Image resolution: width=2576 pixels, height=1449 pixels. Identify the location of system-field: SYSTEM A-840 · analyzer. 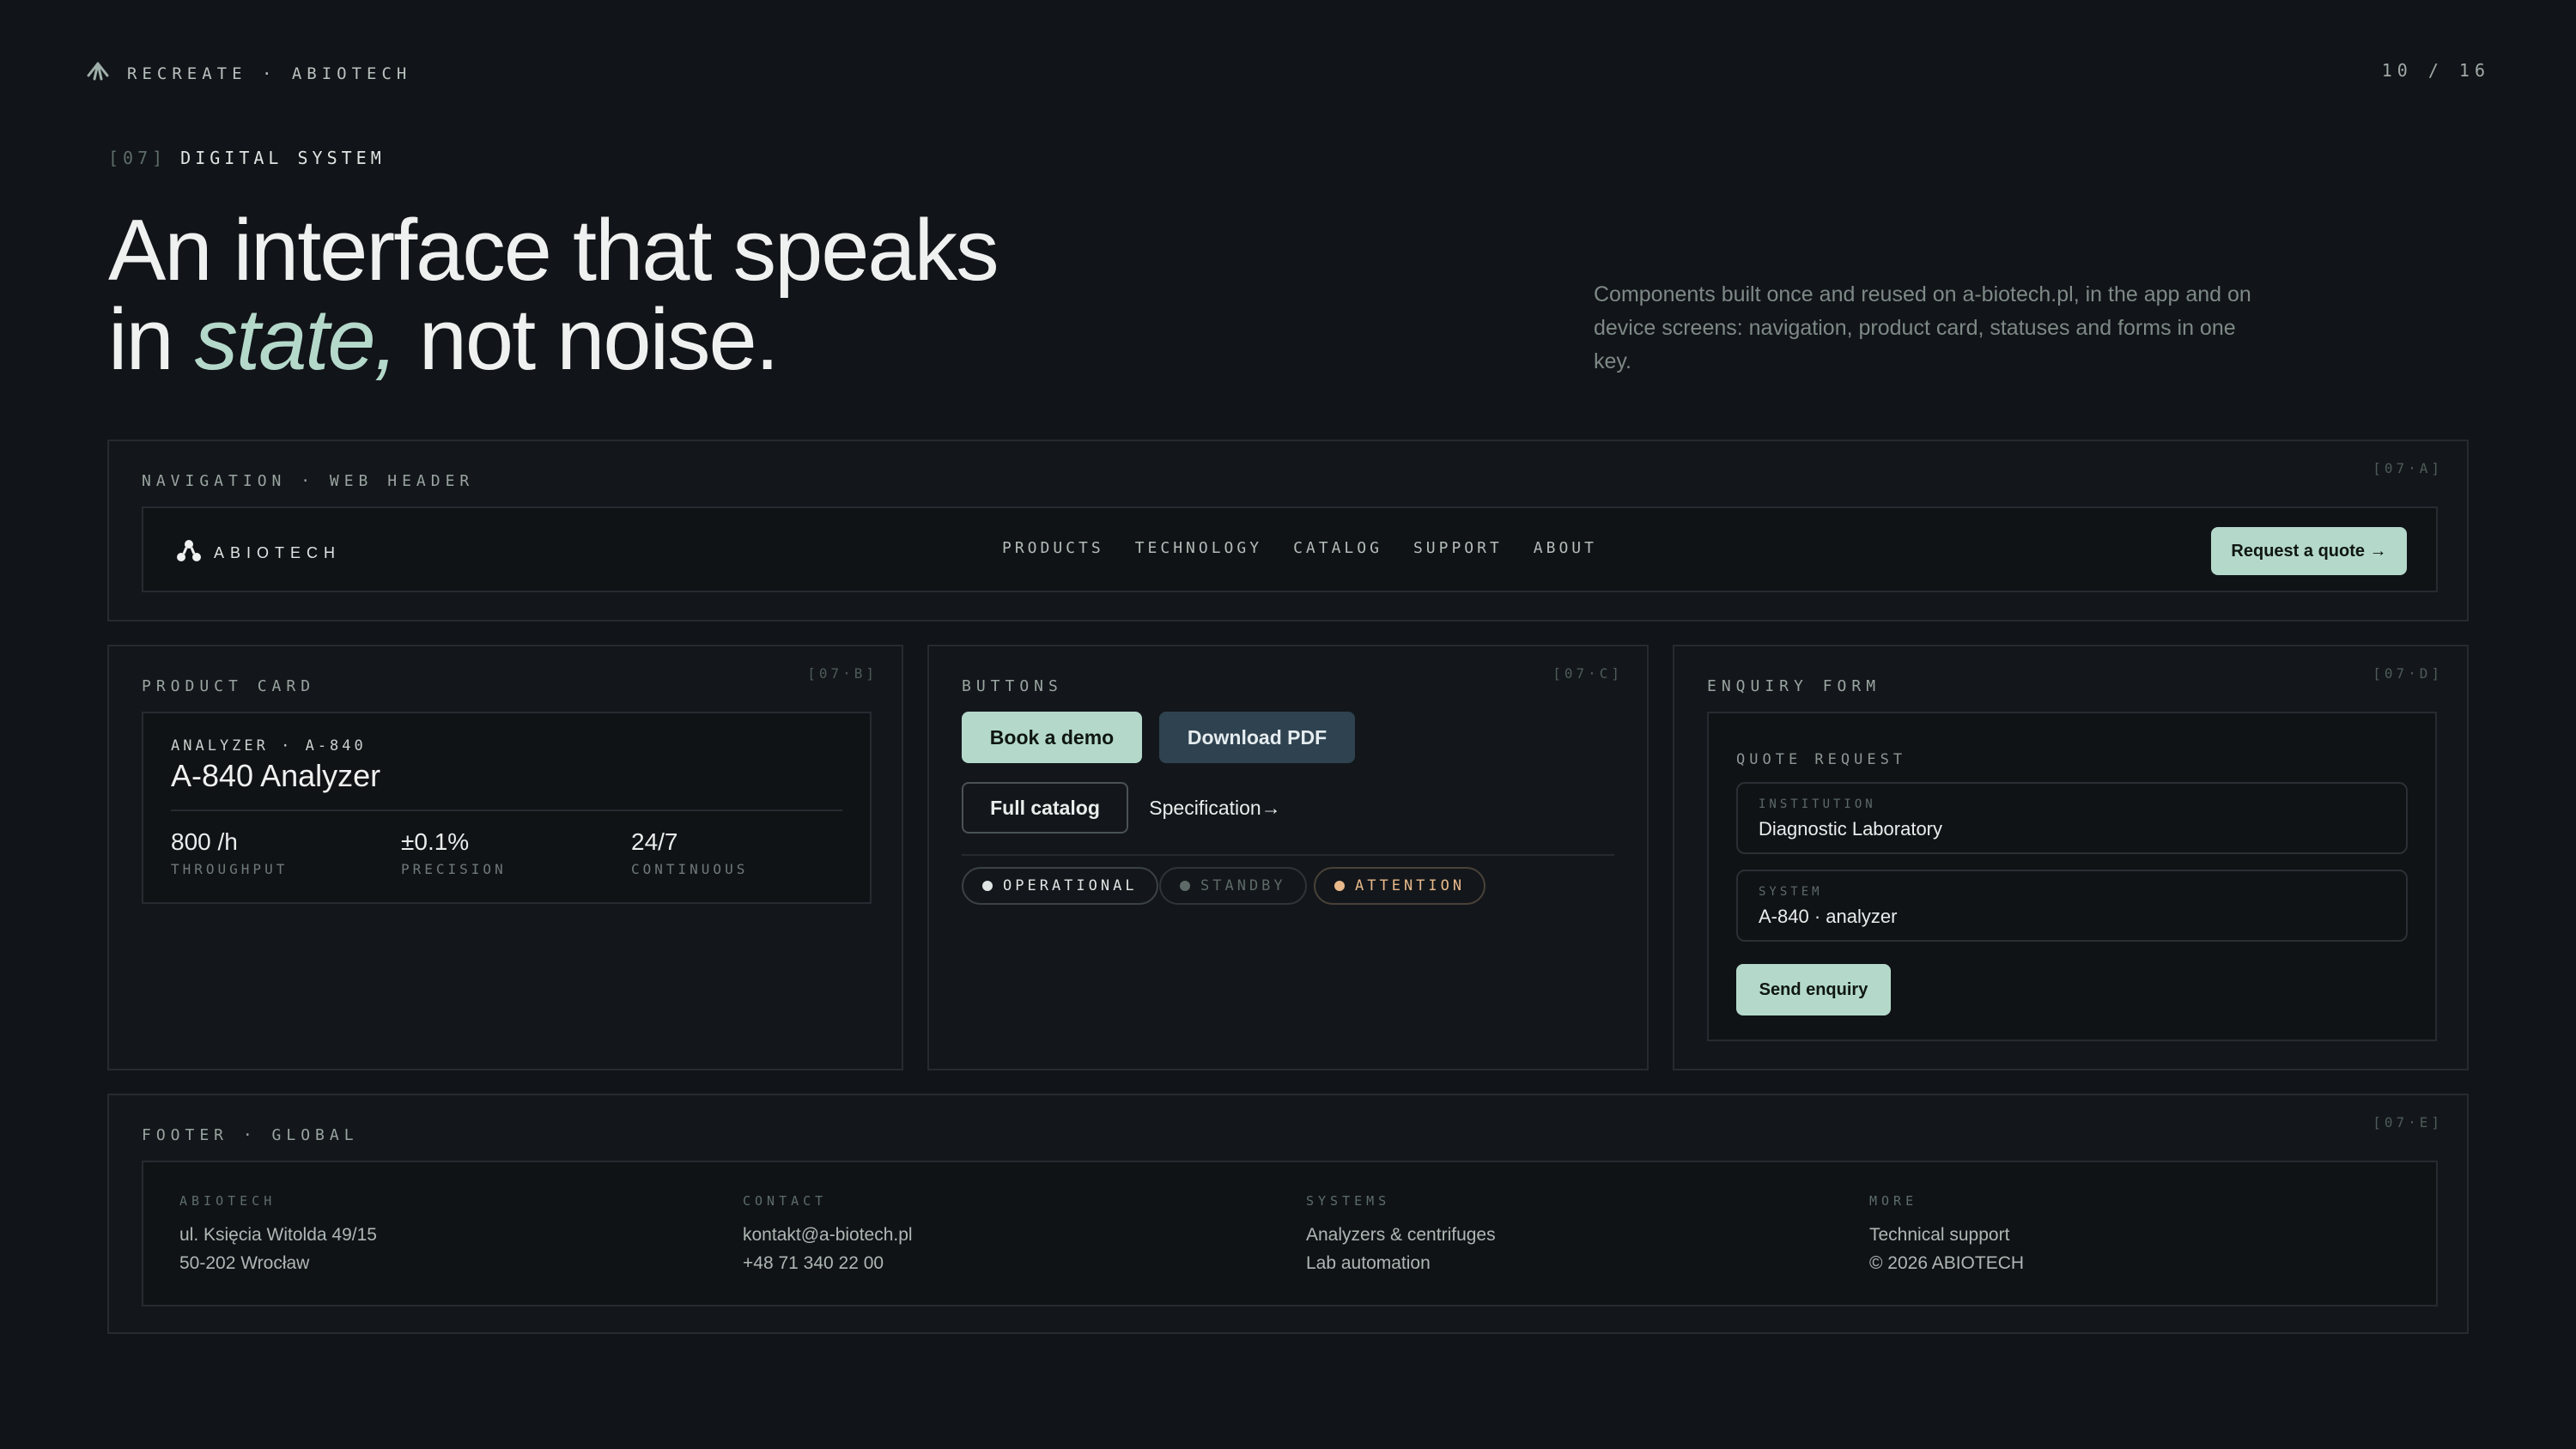
(2072, 906).